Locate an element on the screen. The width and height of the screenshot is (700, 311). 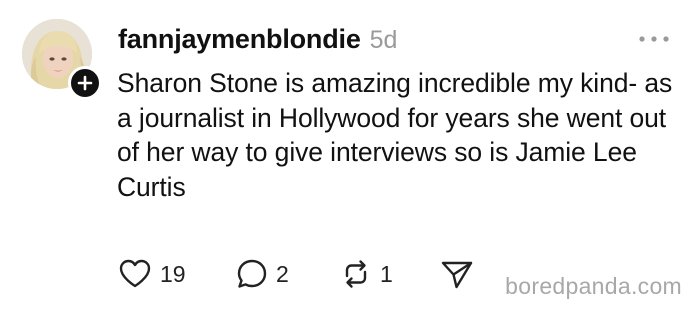
username-link: fannjaymenblondie is located at coordinates (239, 39).